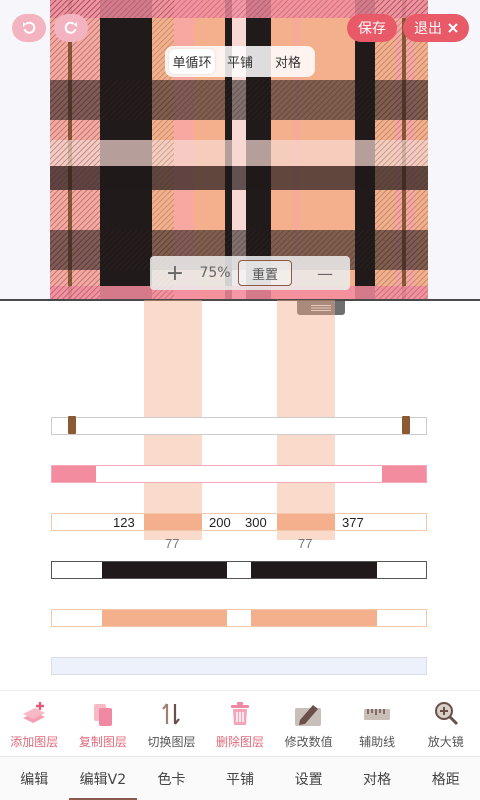  I want to click on magnifier-button: 放大镜, so click(445, 722).